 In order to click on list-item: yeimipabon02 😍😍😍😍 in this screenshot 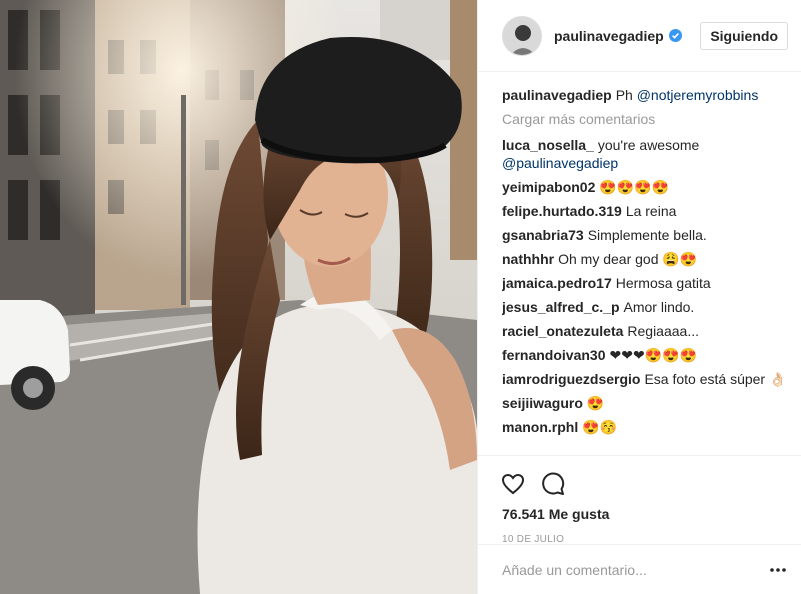, I will do `click(644, 187)`.